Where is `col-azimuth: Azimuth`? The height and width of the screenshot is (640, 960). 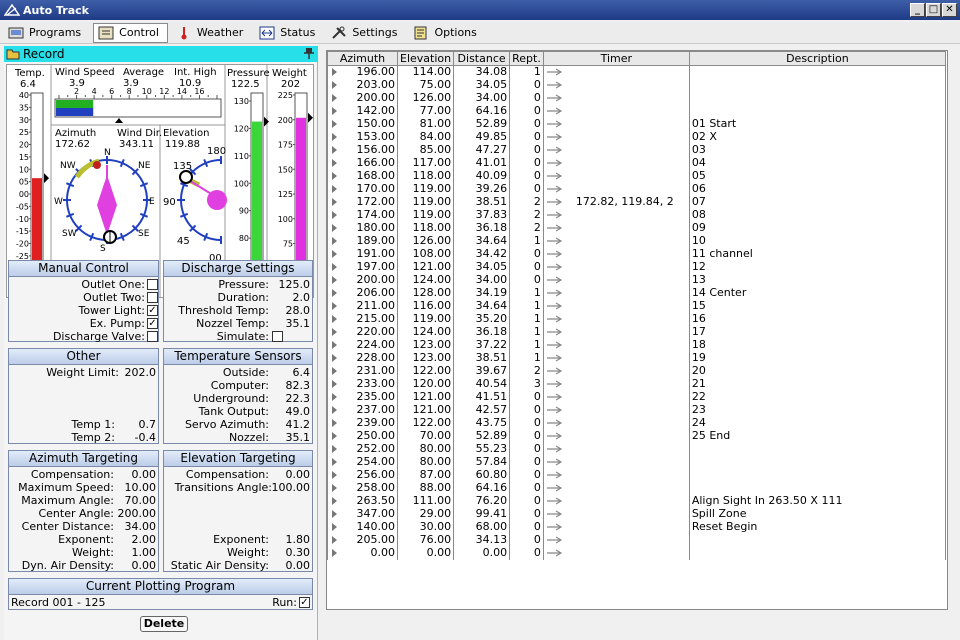
col-azimuth: Azimuth is located at coordinates (362, 58).